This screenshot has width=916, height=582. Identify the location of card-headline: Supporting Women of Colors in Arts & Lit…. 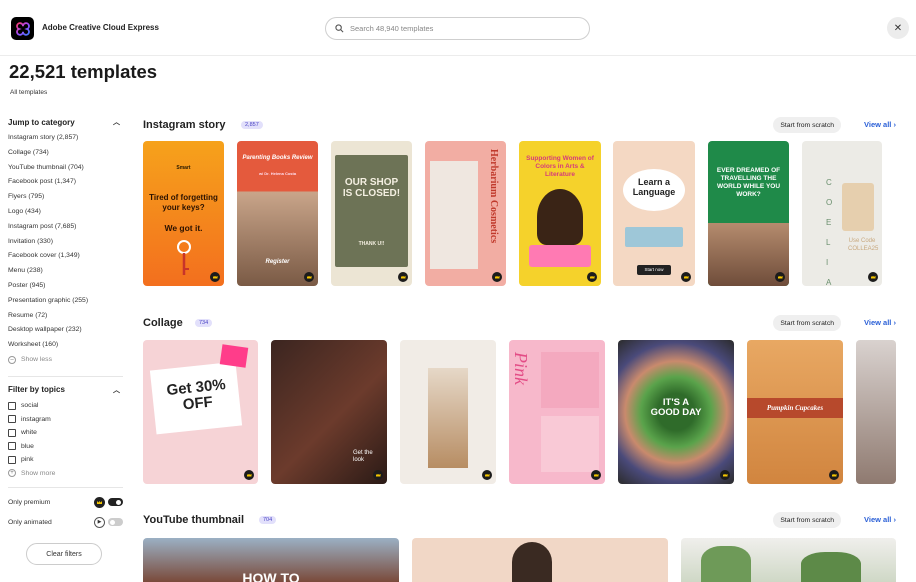
(560, 166).